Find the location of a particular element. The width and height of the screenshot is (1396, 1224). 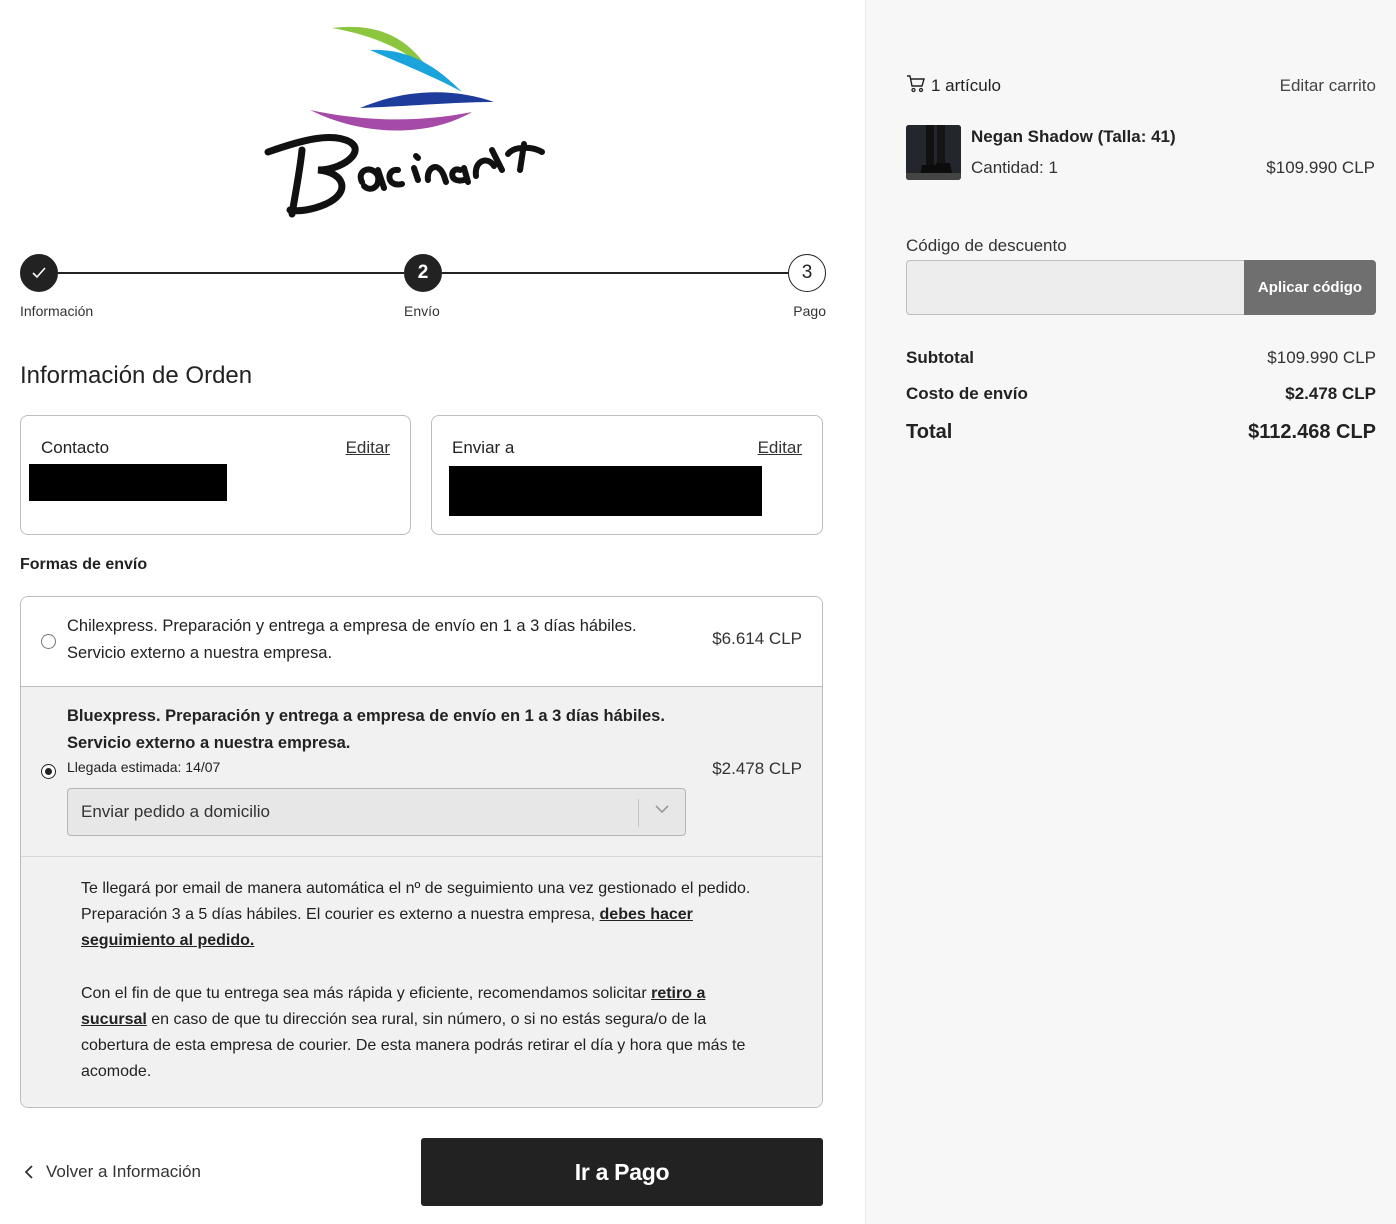

checkout-stepper: 2 3 Información Envío Pago is located at coordinates (423, 289).